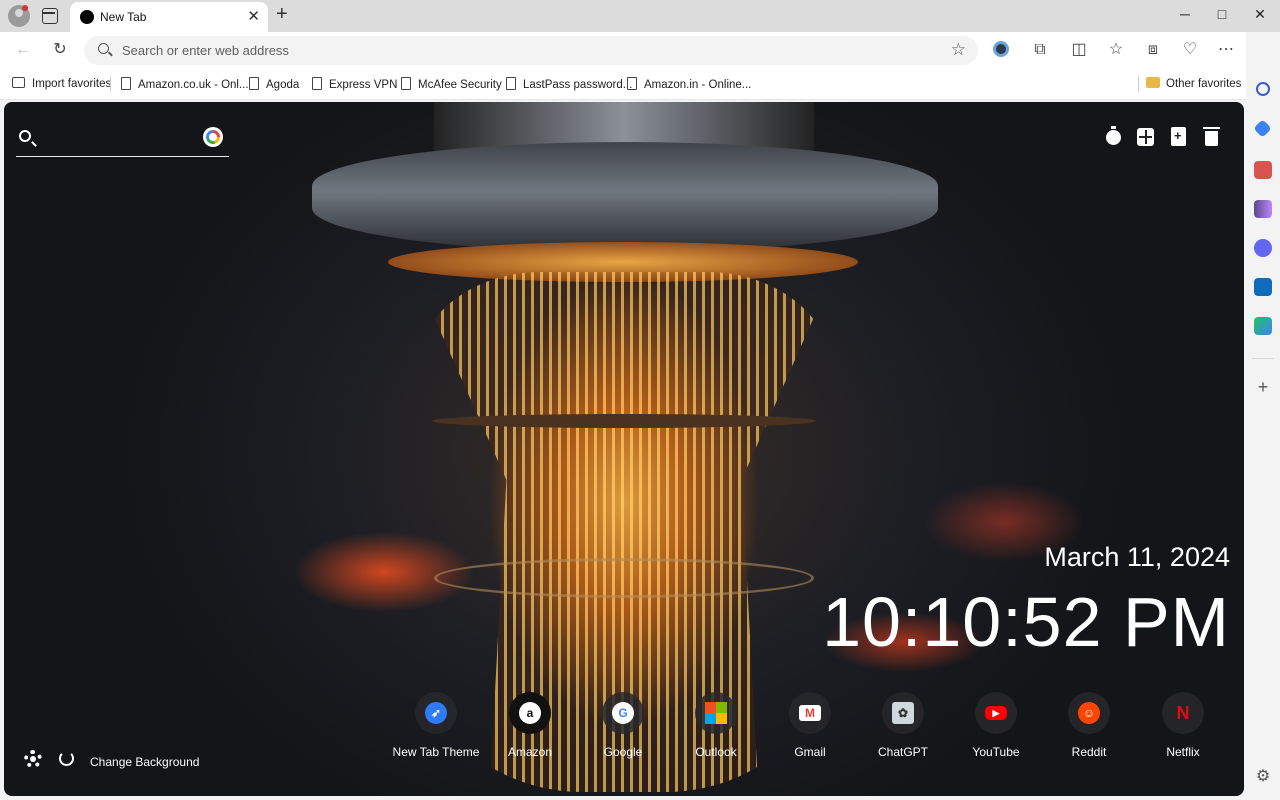 The height and width of the screenshot is (800, 1280). What do you see at coordinates (253, 16) in the screenshot?
I see `tab-close-icon: ✕` at bounding box center [253, 16].